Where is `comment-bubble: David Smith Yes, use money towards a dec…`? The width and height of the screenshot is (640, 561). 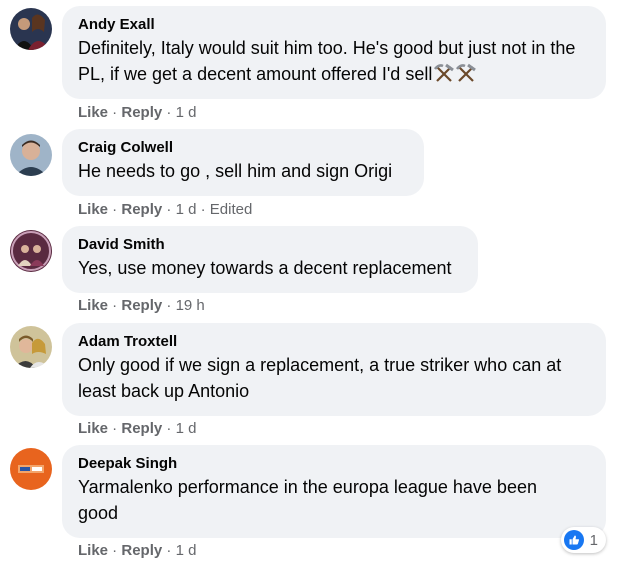
comment-bubble: David Smith Yes, use money towards a dec… is located at coordinates (270, 259).